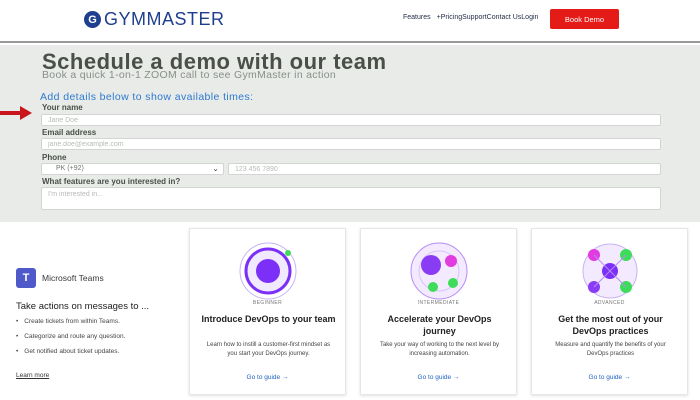 The image size is (700, 400). I want to click on country-code-select: PK (+92) ⌄, so click(132, 169).